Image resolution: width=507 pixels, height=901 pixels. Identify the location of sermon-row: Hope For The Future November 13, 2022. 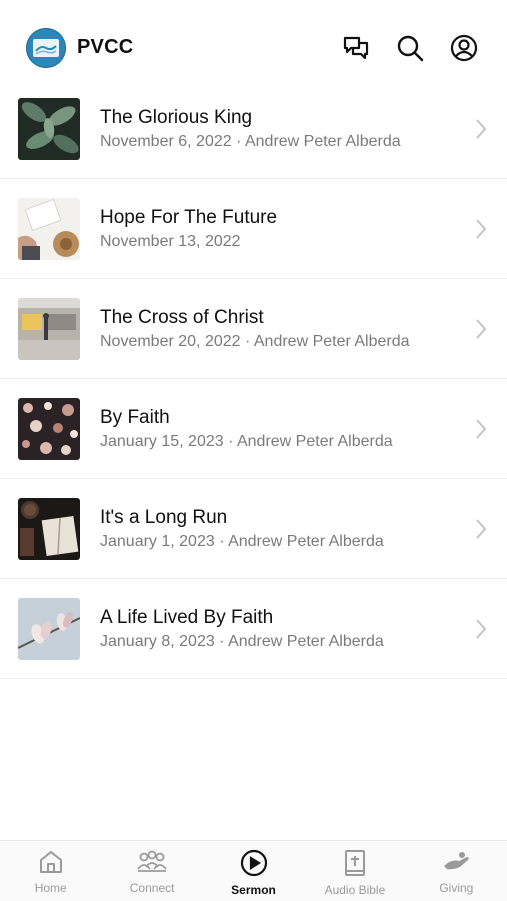
(253, 229).